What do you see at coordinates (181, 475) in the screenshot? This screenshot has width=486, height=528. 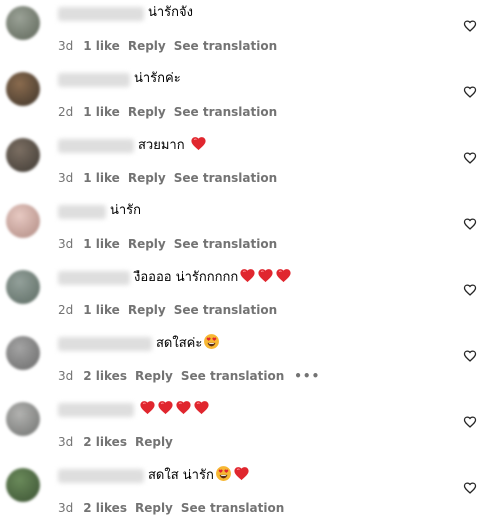 I see `comment-text-content: สดใส น่ารัก` at bounding box center [181, 475].